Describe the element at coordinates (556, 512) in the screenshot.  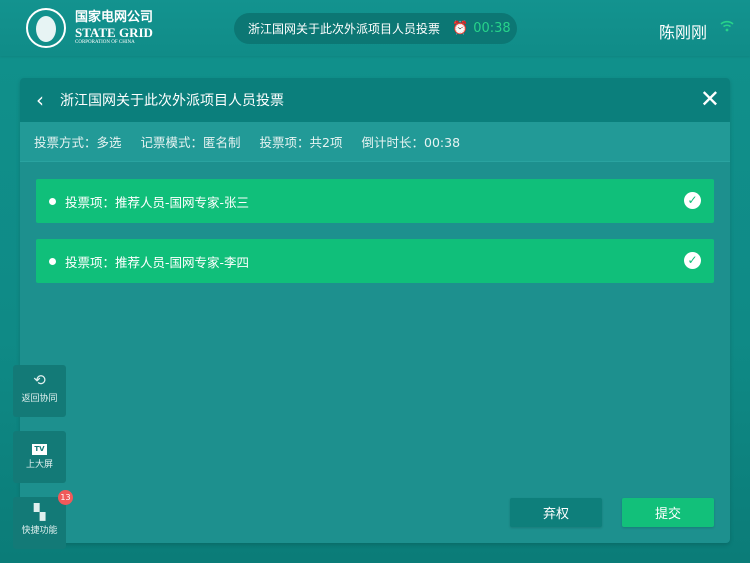
I see `abstain-button: 弃权` at that location.